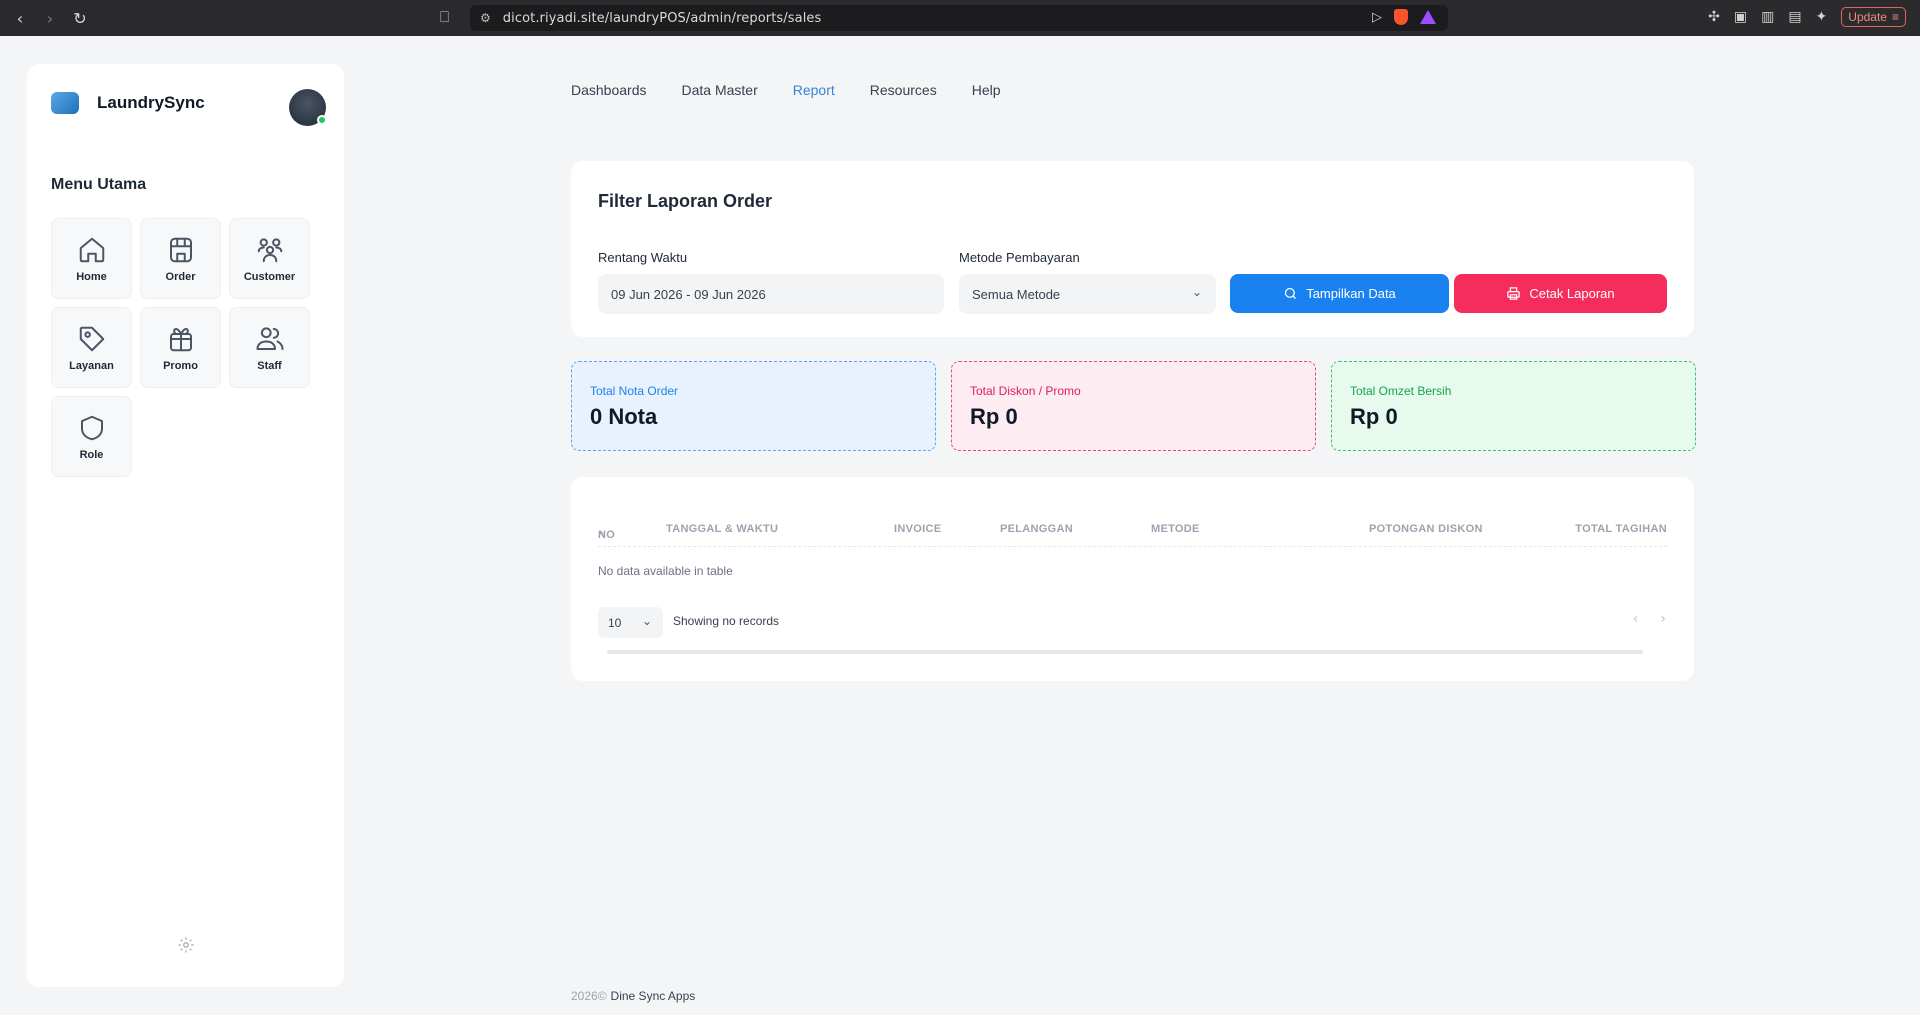  I want to click on brand-logo, so click(65, 103).